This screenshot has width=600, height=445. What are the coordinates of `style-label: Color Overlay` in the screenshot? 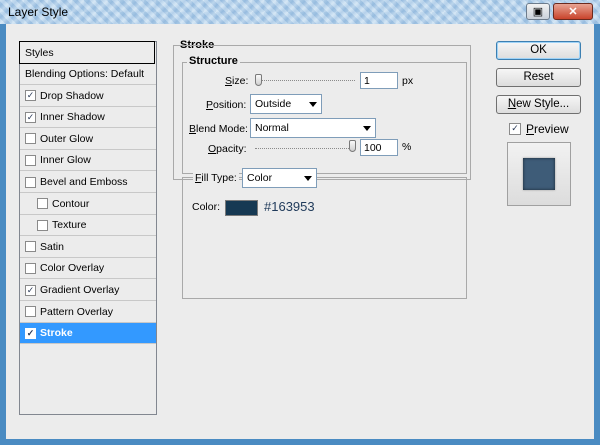 It's located at (72, 268).